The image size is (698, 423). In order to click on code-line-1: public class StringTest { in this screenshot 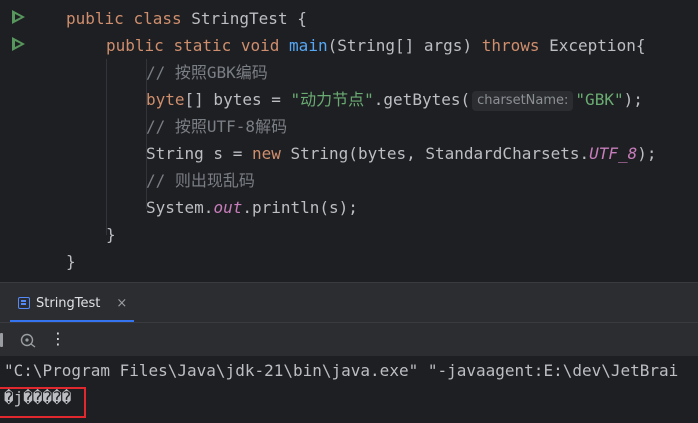, I will do `click(186, 18)`.